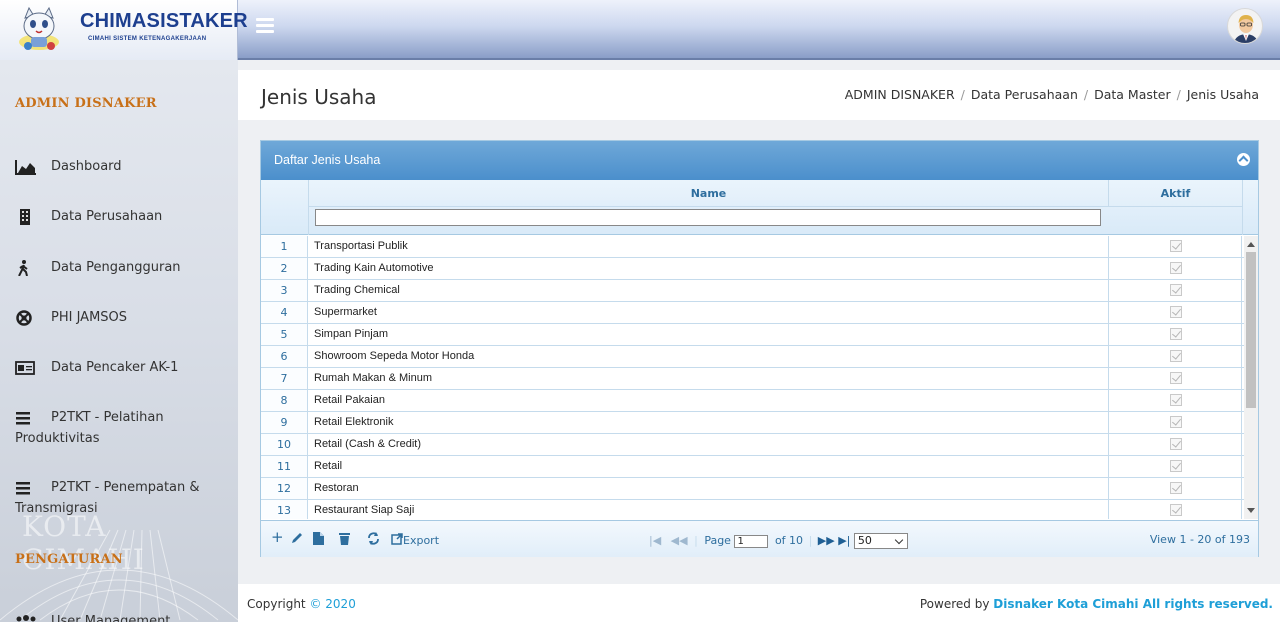  I want to click on edit-icon, so click(297, 540).